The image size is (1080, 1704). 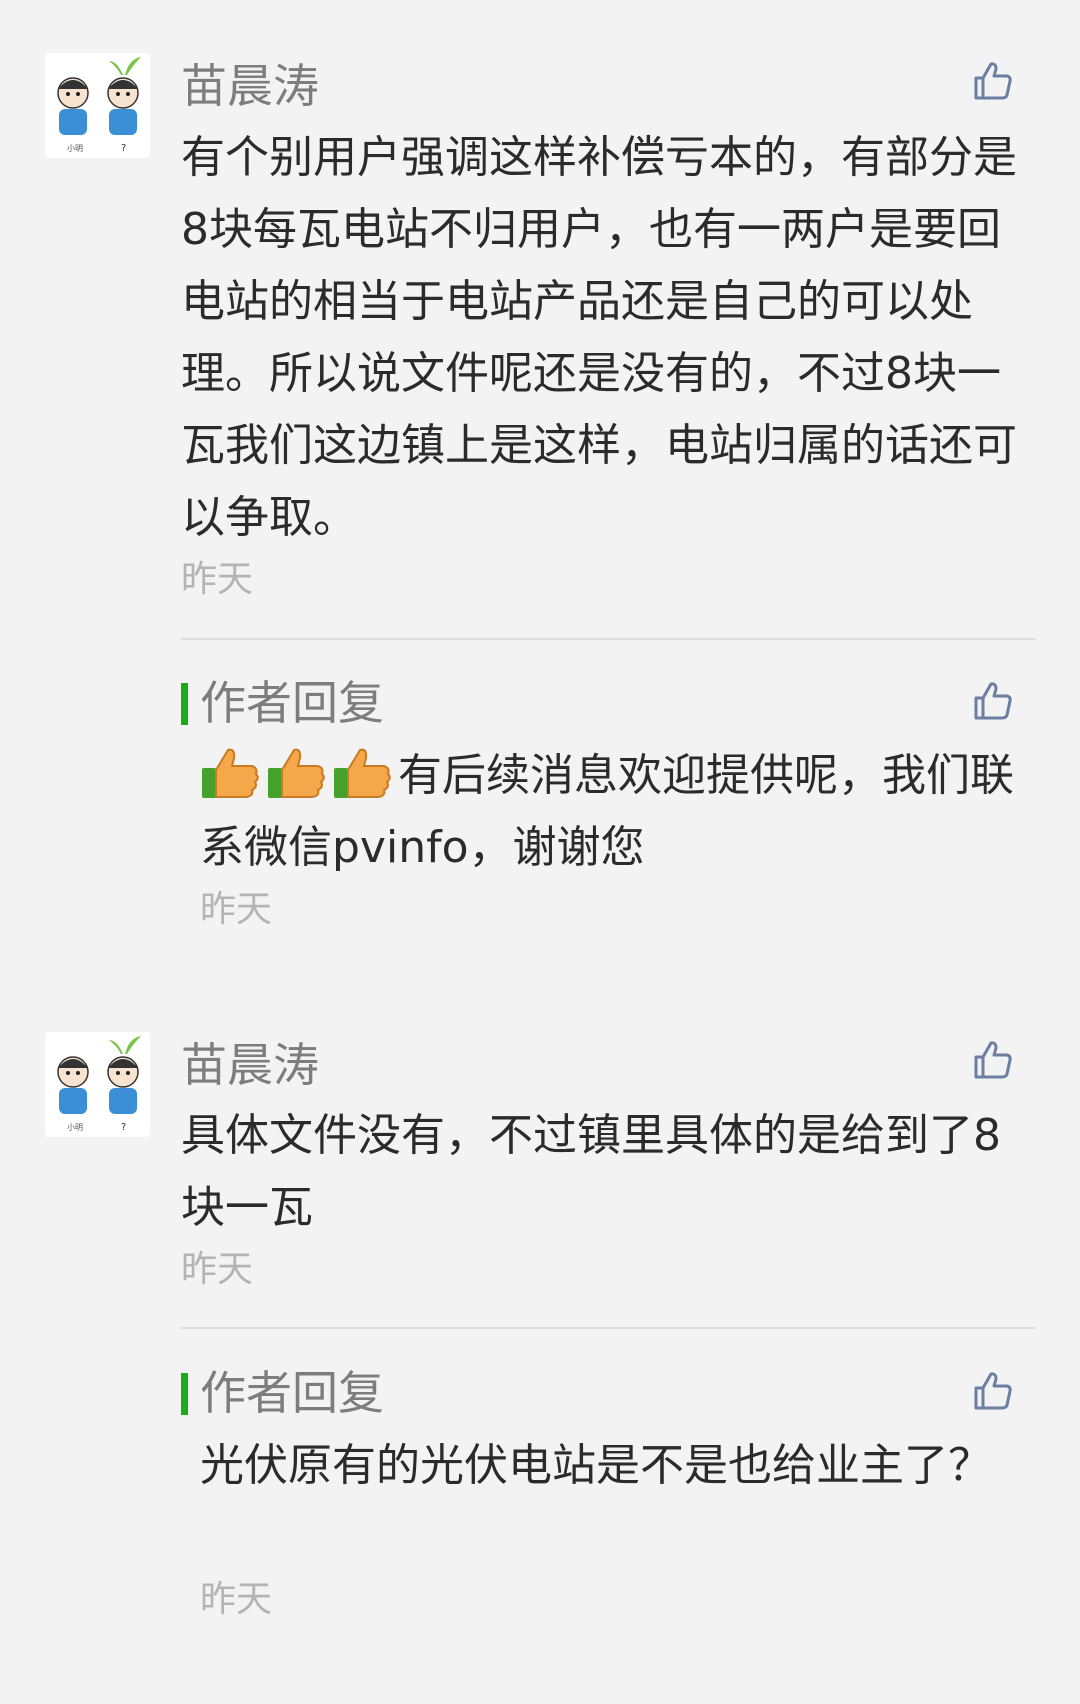 I want to click on comment-text: 具体文件没有，不过镇里具体的是给到了8块一瓦, so click(x=591, y=1171).